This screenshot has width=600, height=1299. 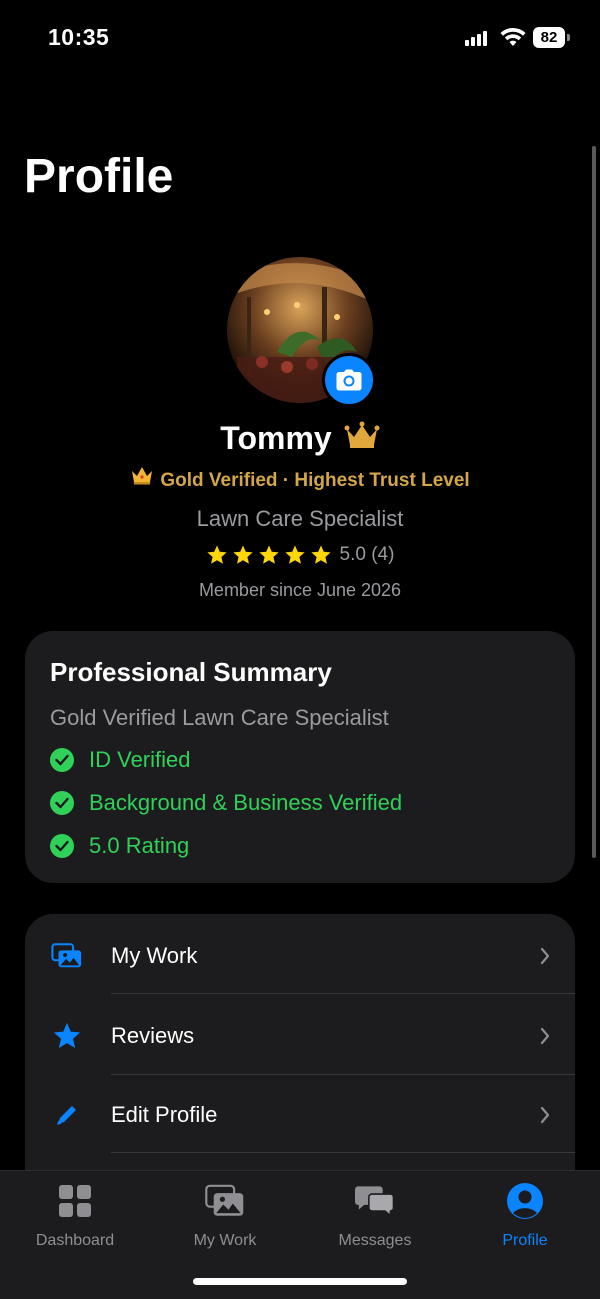 What do you see at coordinates (276, 438) in the screenshot?
I see `profile-name: Tommy` at bounding box center [276, 438].